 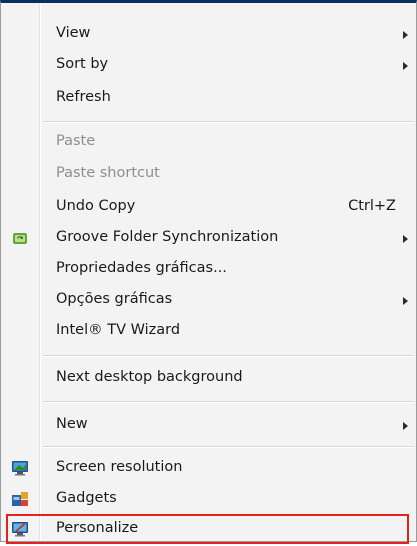 I want to click on monitor-icon, so click(x=20, y=468).